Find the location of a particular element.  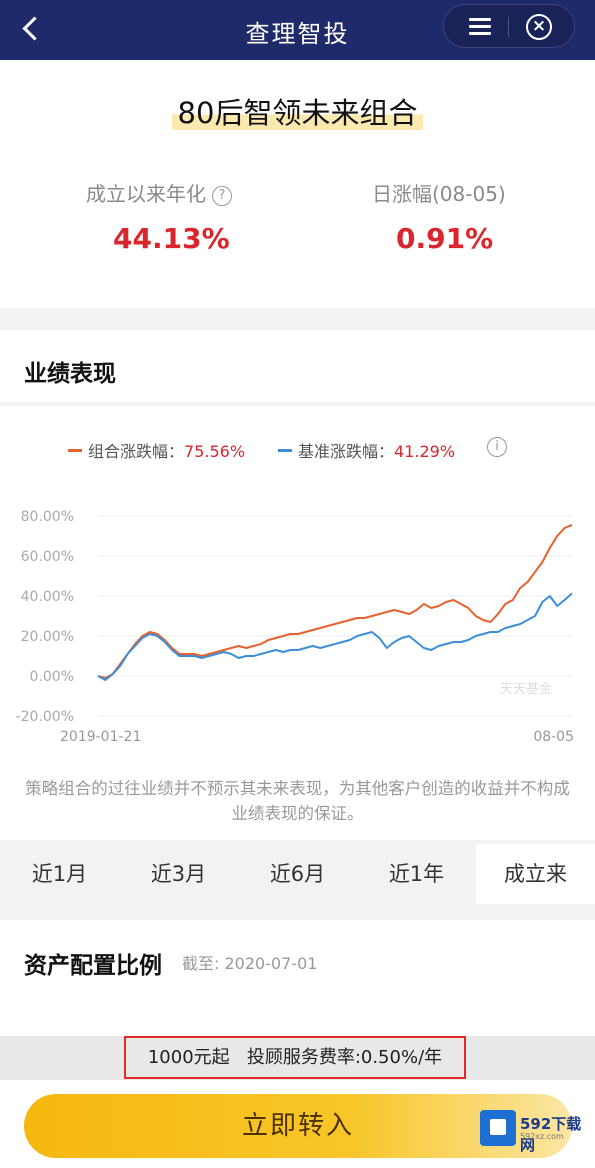

menu-icon is located at coordinates (480, 27).